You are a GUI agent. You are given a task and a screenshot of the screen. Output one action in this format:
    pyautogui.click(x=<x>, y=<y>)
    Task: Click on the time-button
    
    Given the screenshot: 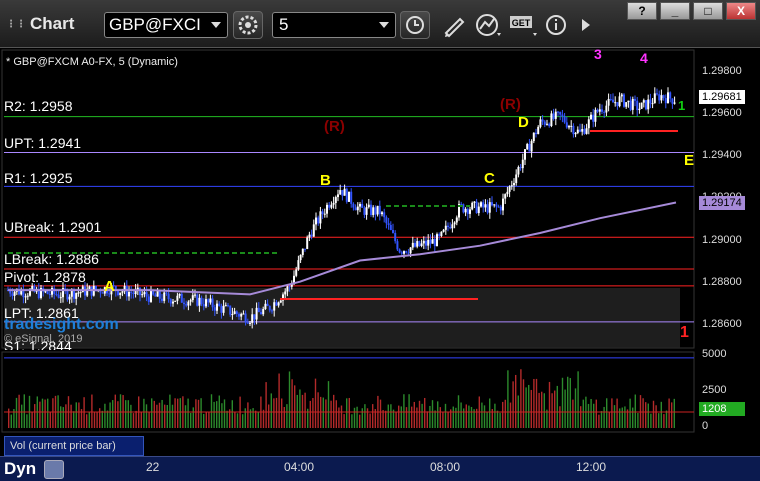 What is the action you would take?
    pyautogui.click(x=415, y=25)
    